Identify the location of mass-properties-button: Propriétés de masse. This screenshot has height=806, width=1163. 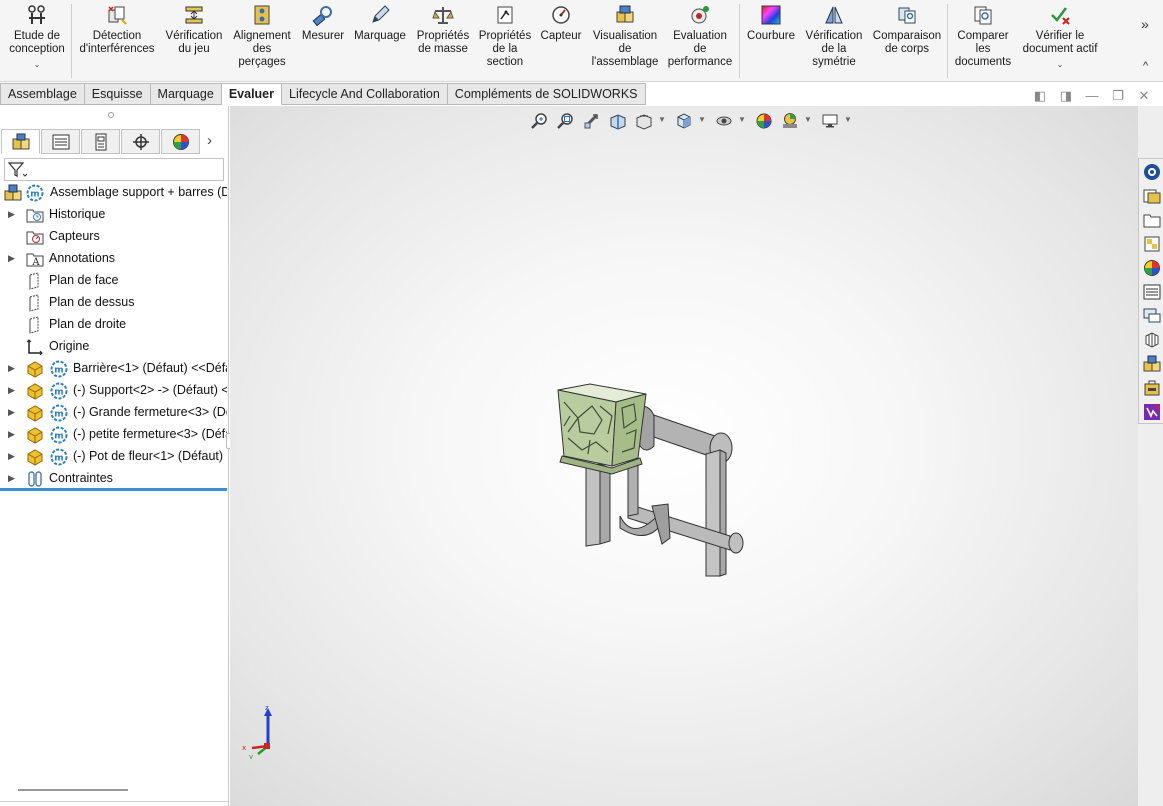
(443, 30).